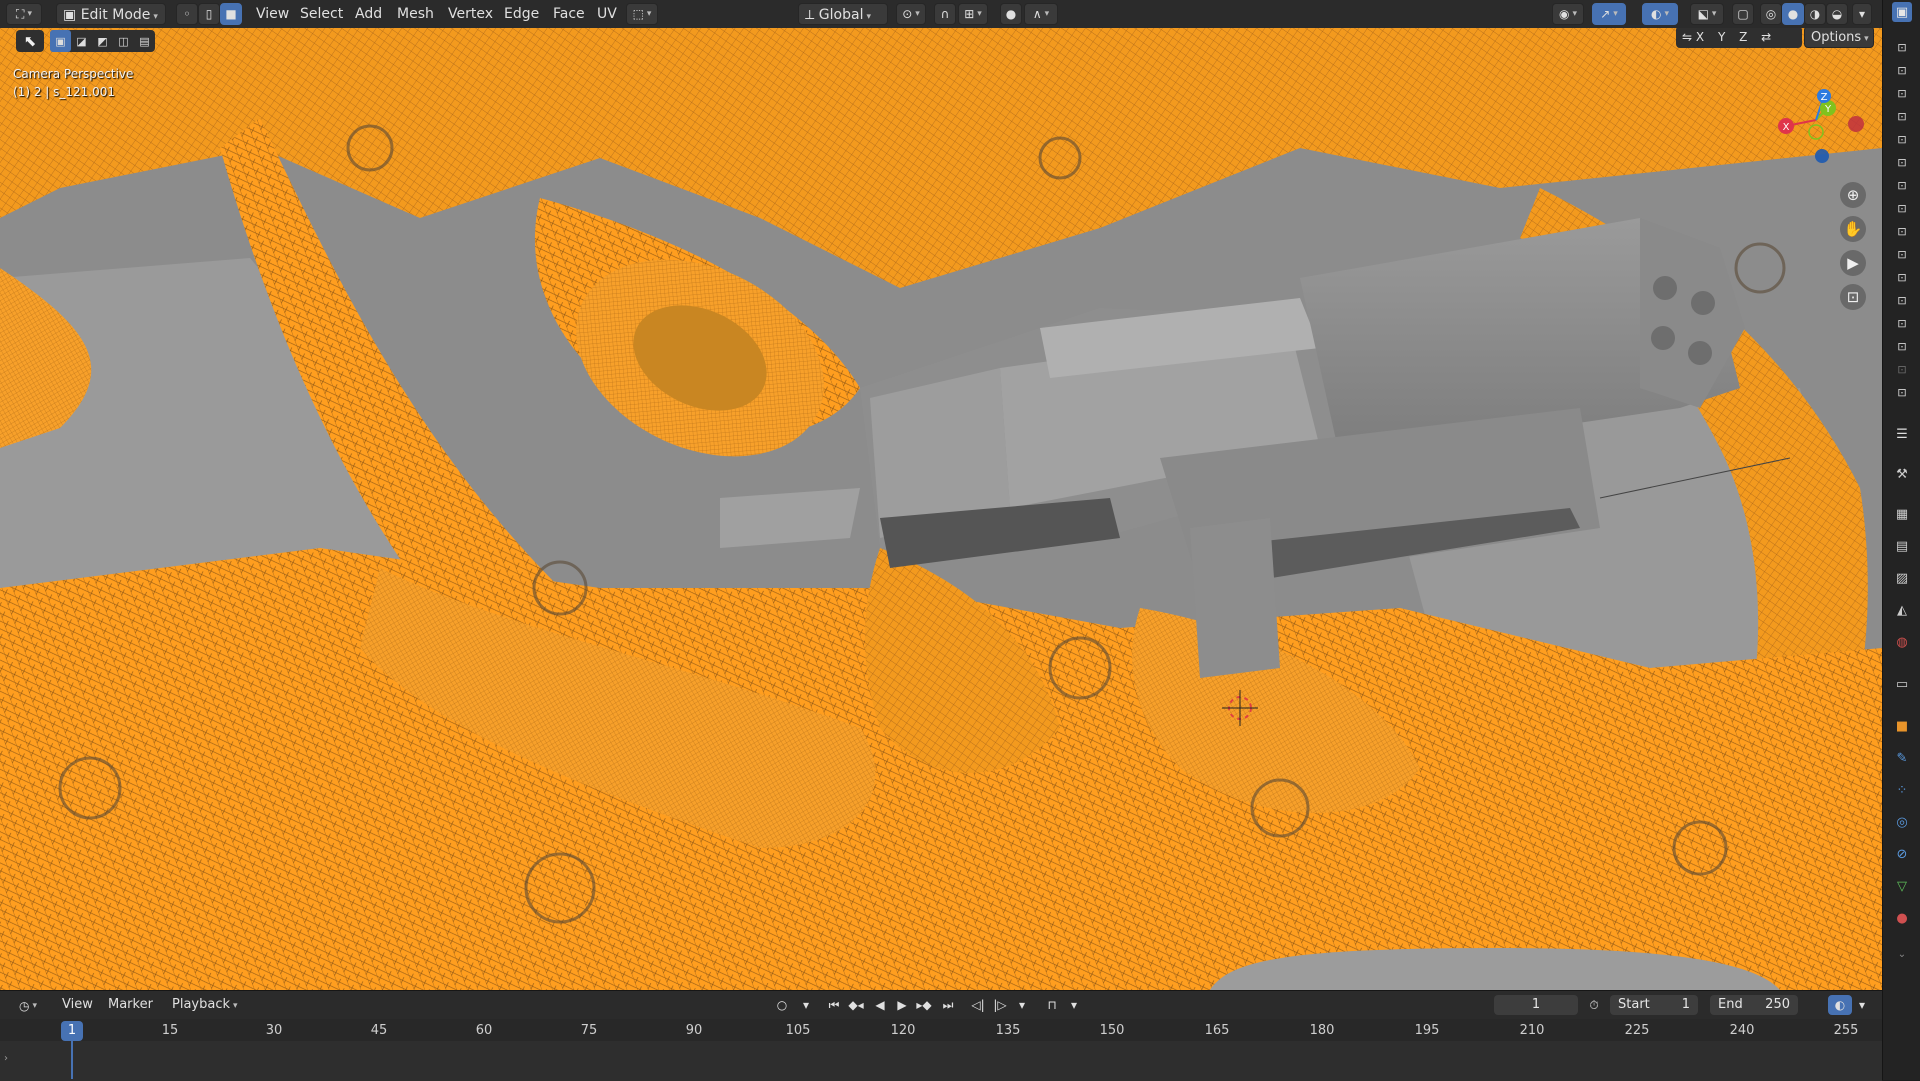 The height and width of the screenshot is (1081, 1920). Describe the element at coordinates (1815, 14) in the screenshot. I see `material-shading-button: ◑` at that location.